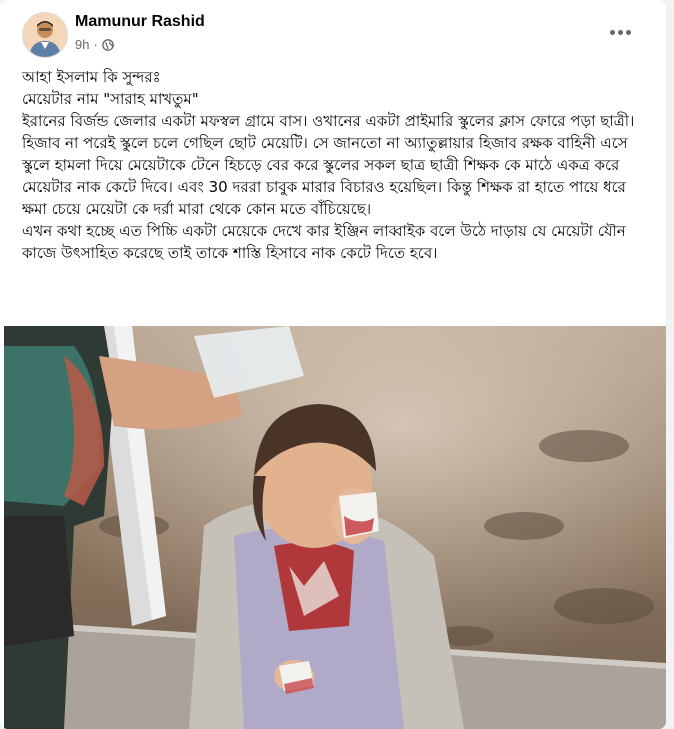 The image size is (674, 729). I want to click on author-avatar, so click(45, 35).